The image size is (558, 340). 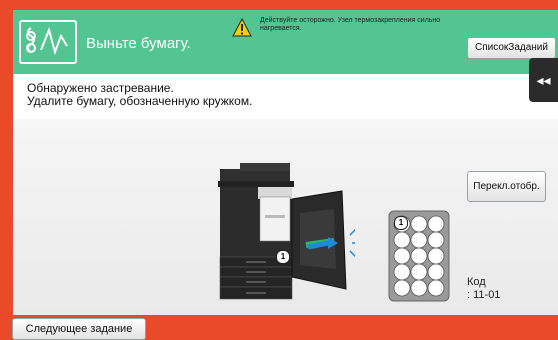 I want to click on next-job-button: Следующее задание, so click(x=79, y=329).